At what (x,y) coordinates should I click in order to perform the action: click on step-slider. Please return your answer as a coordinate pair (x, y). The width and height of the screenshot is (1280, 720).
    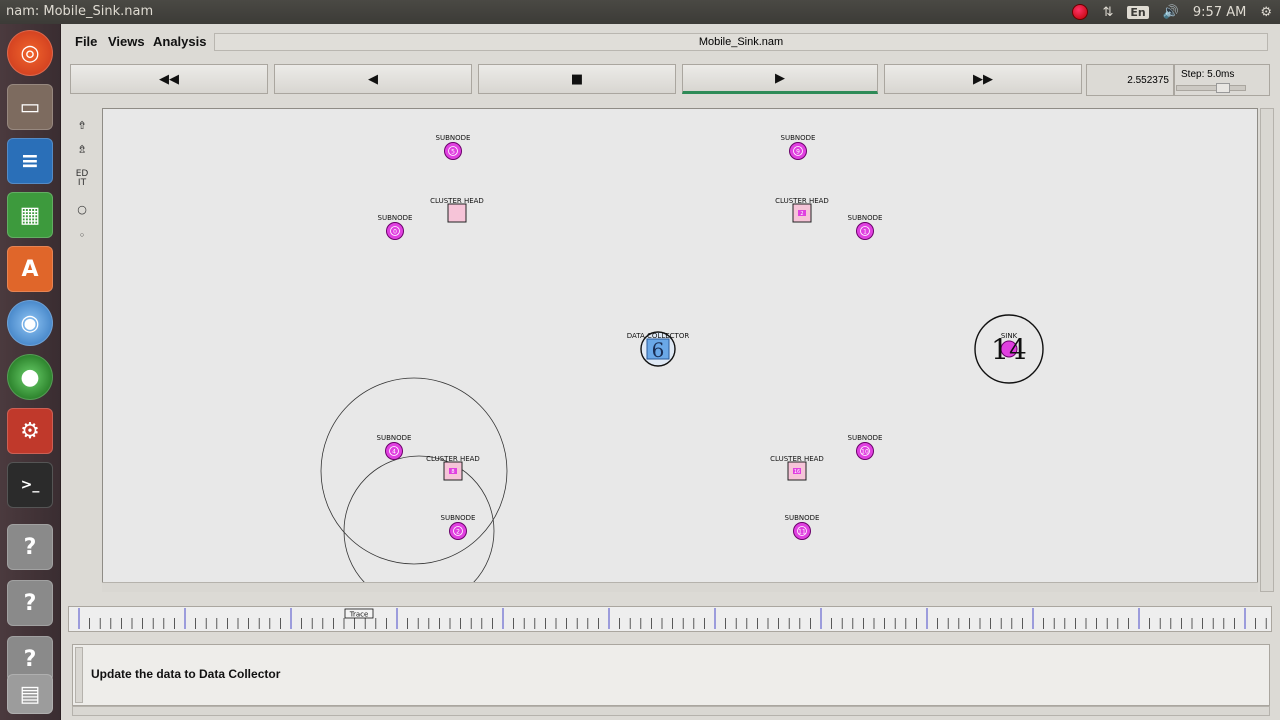
    Looking at the image, I should click on (1211, 88).